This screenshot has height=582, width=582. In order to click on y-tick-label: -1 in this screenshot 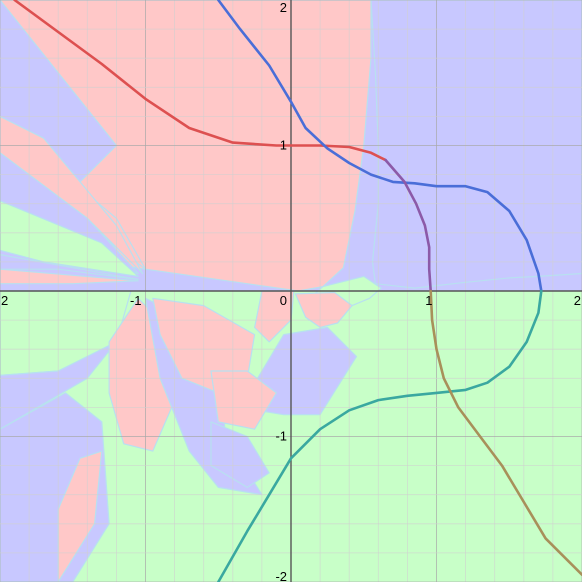, I will do `click(281, 436)`.